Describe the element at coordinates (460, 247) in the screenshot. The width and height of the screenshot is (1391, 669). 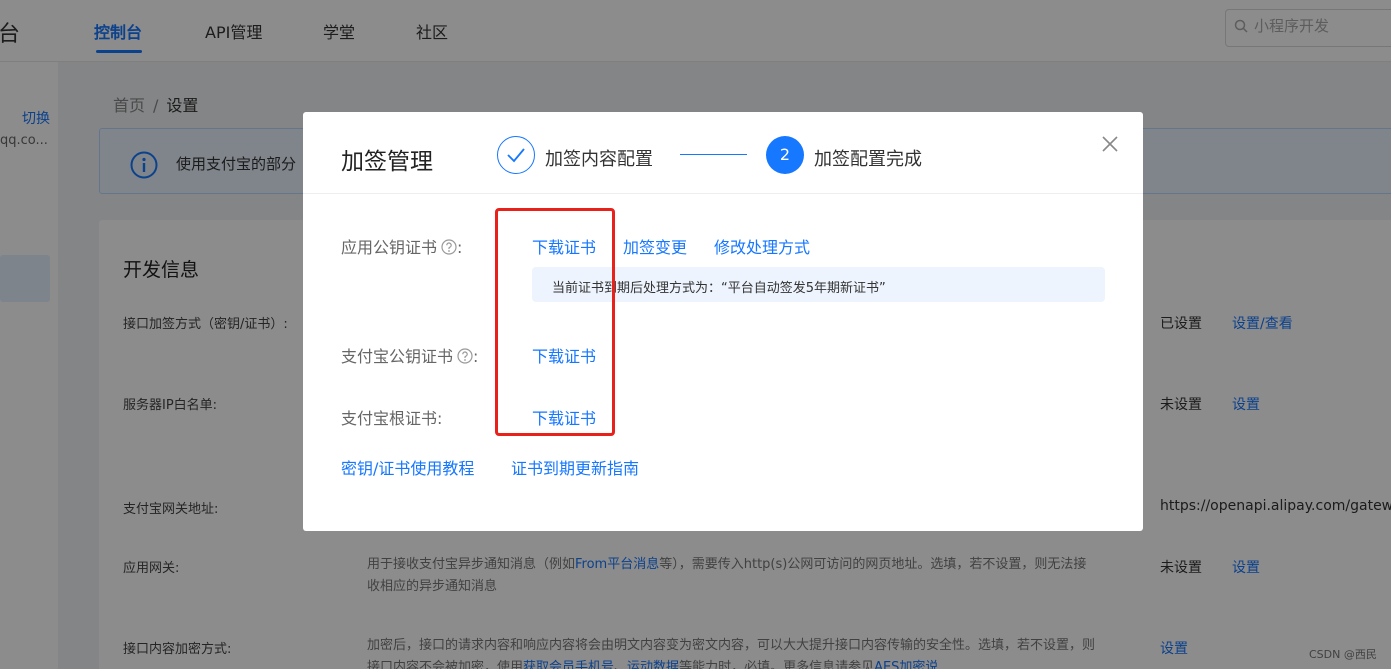
I see `app-public-cert-colon: :` at that location.